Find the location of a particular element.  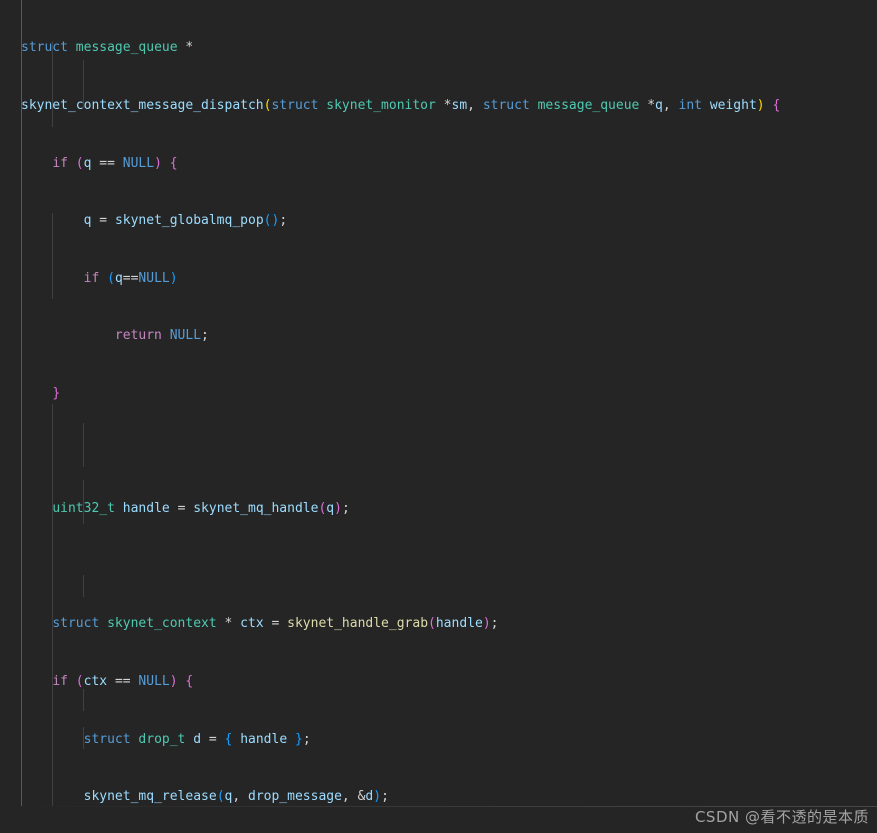

code-line-12: if (ctx == NULL) { is located at coordinates (438, 681).